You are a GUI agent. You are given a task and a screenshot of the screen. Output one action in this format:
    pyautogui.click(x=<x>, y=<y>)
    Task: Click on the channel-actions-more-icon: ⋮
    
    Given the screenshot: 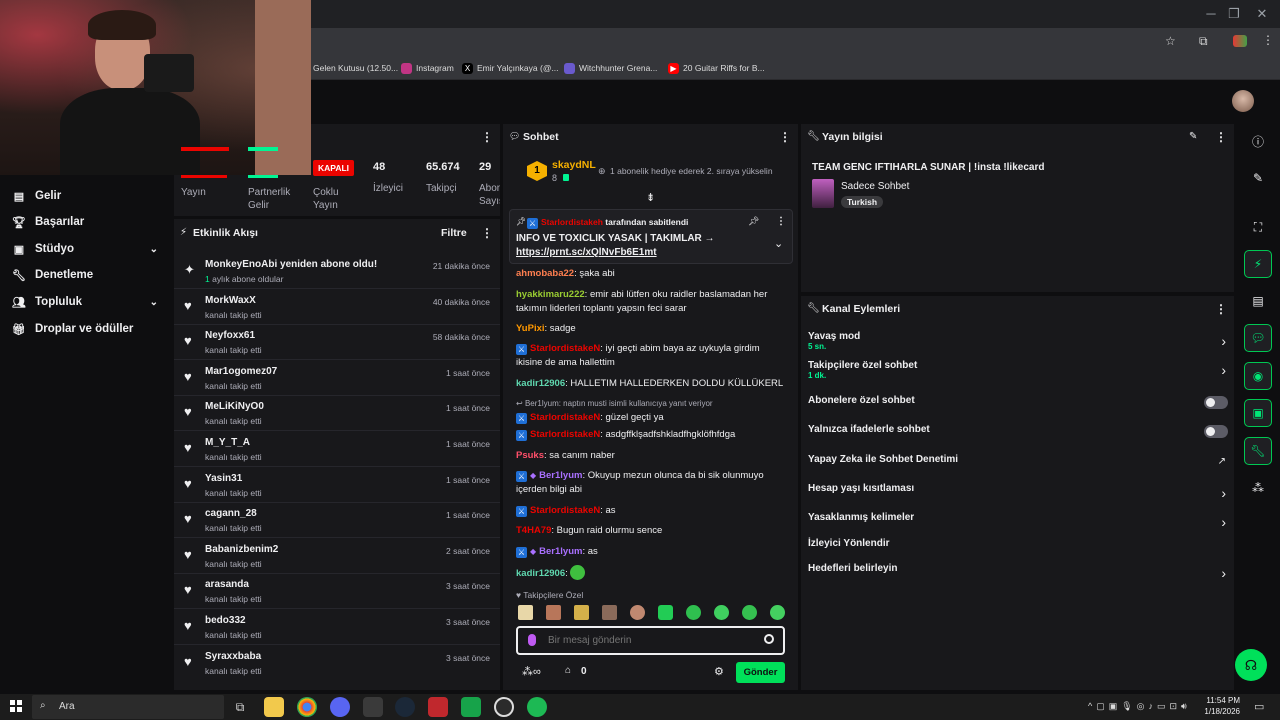 What is the action you would take?
    pyautogui.click(x=1221, y=309)
    